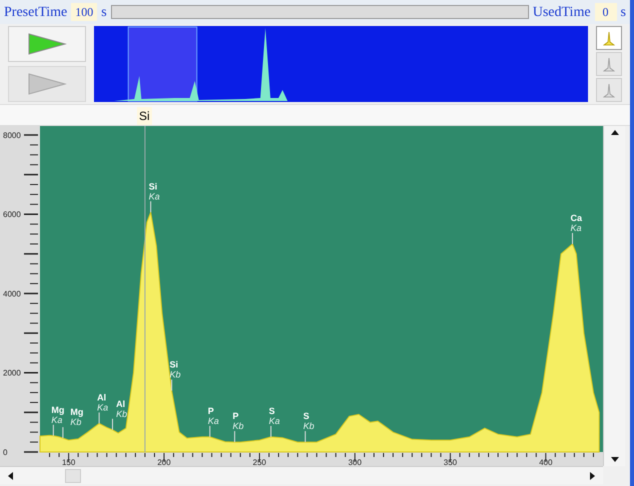 This screenshot has width=634, height=486. Describe the element at coordinates (614, 459) in the screenshot. I see `scroll-down-icon` at that location.